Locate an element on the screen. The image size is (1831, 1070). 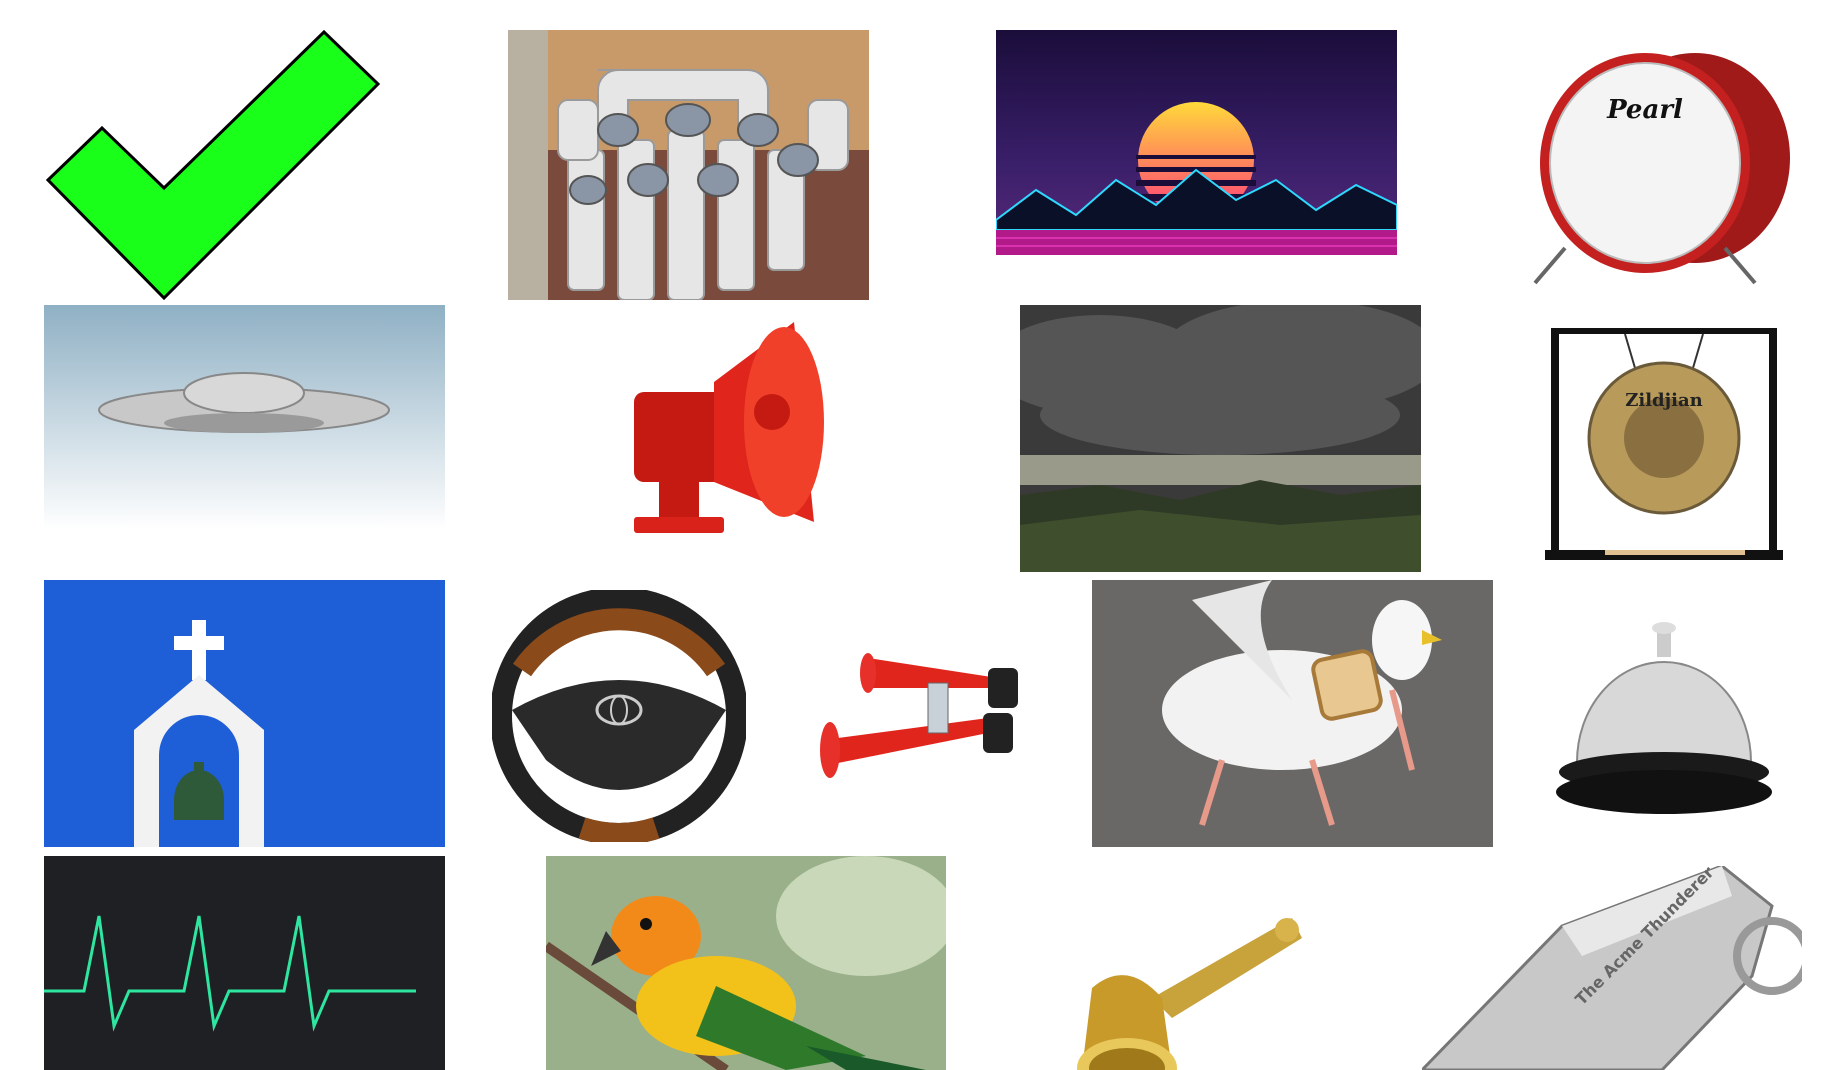
steering-wheel-icon is located at coordinates (619, 716).